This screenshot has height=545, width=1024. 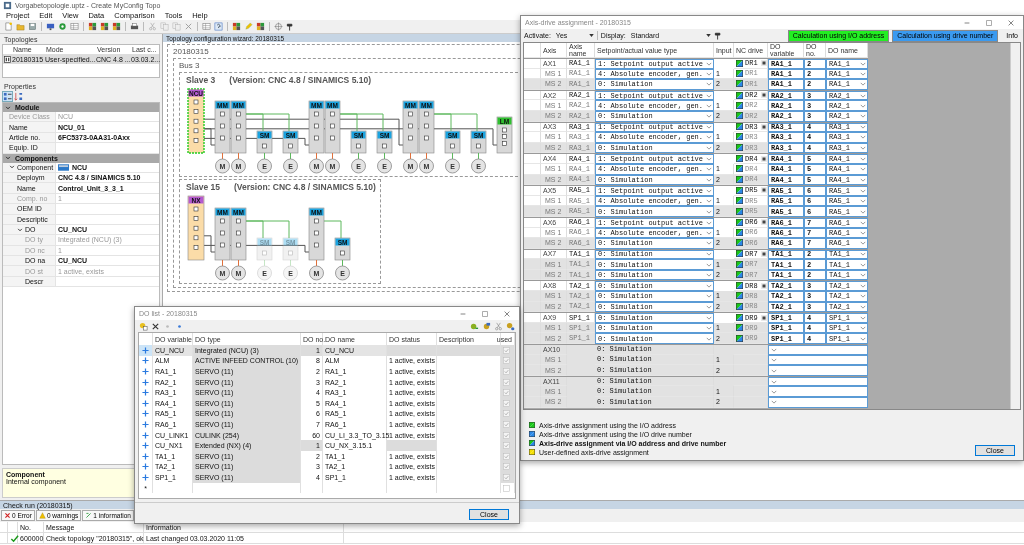 What do you see at coordinates (278, 26) in the screenshot?
I see `crosshair-icon` at bounding box center [278, 26].